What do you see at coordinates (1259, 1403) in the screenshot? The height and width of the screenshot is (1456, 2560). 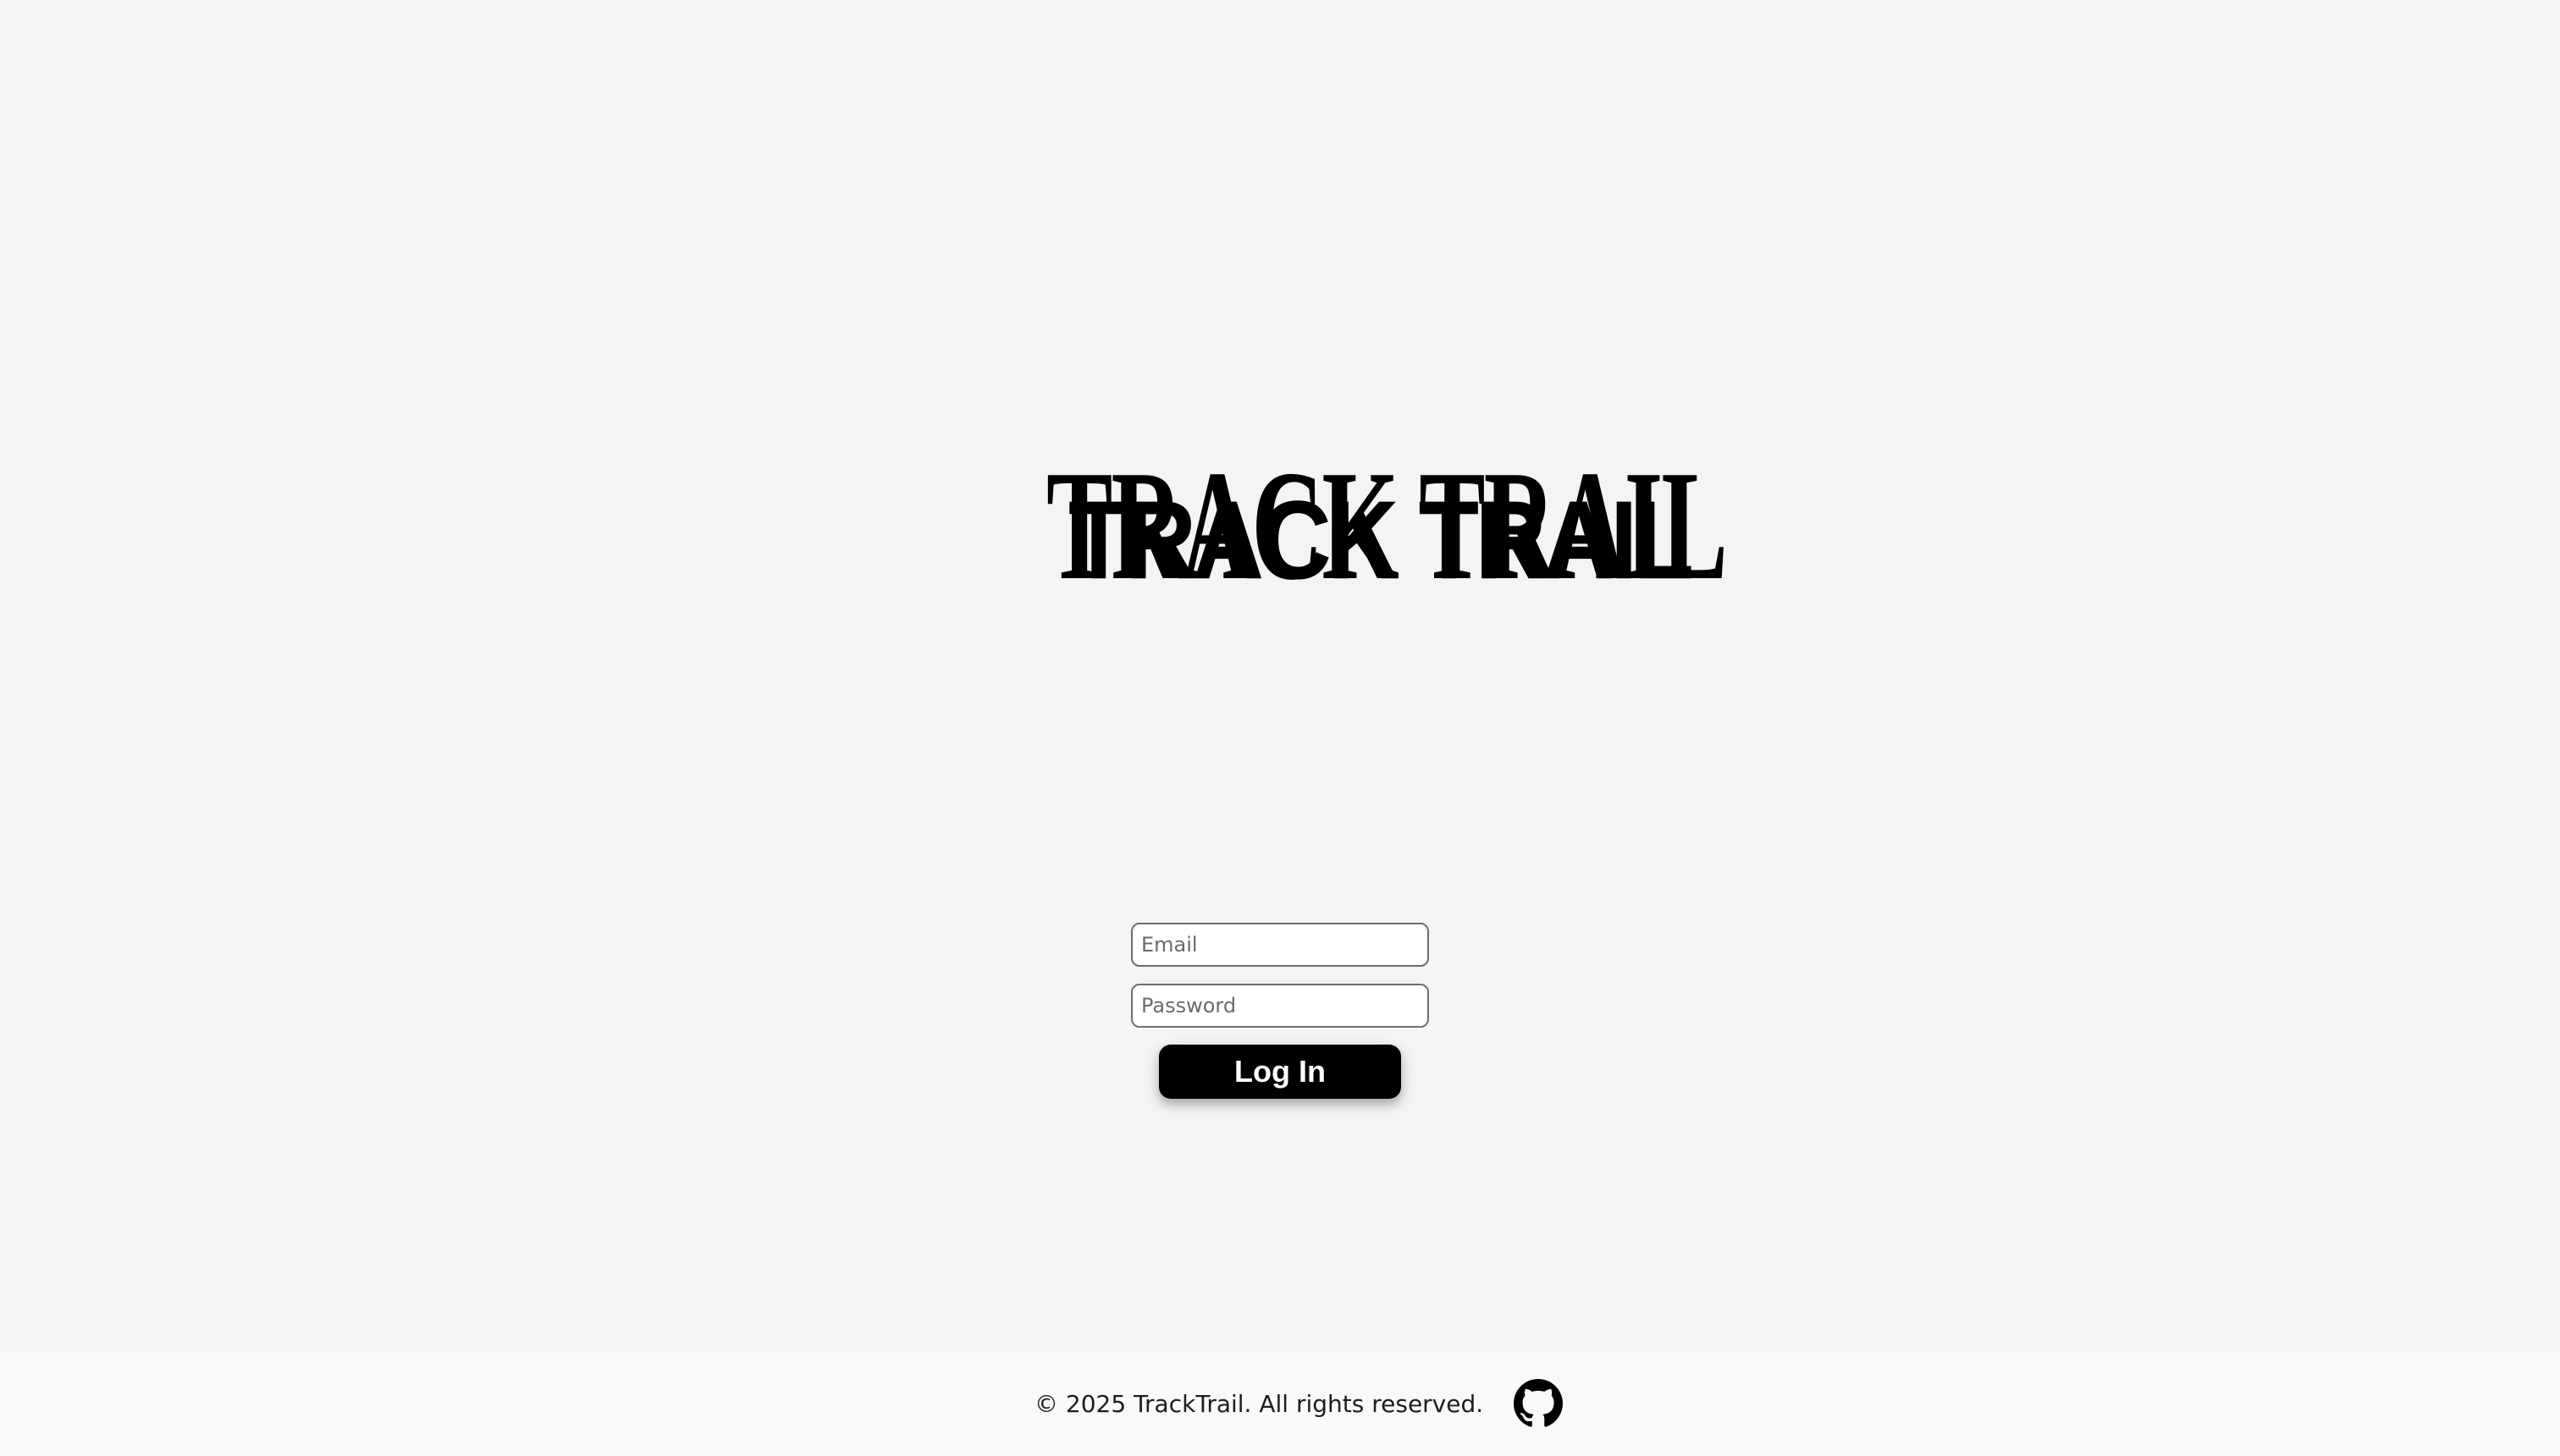 I see `copyright-text: © 2025 TrackTrail. All rights reserved.` at bounding box center [1259, 1403].